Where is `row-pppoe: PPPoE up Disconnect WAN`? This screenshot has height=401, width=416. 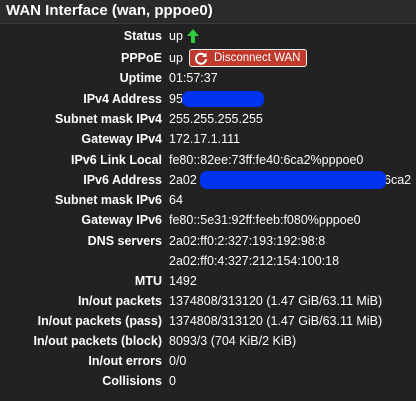
row-pppoe: PPPoE up Disconnect WAN is located at coordinates (208, 59).